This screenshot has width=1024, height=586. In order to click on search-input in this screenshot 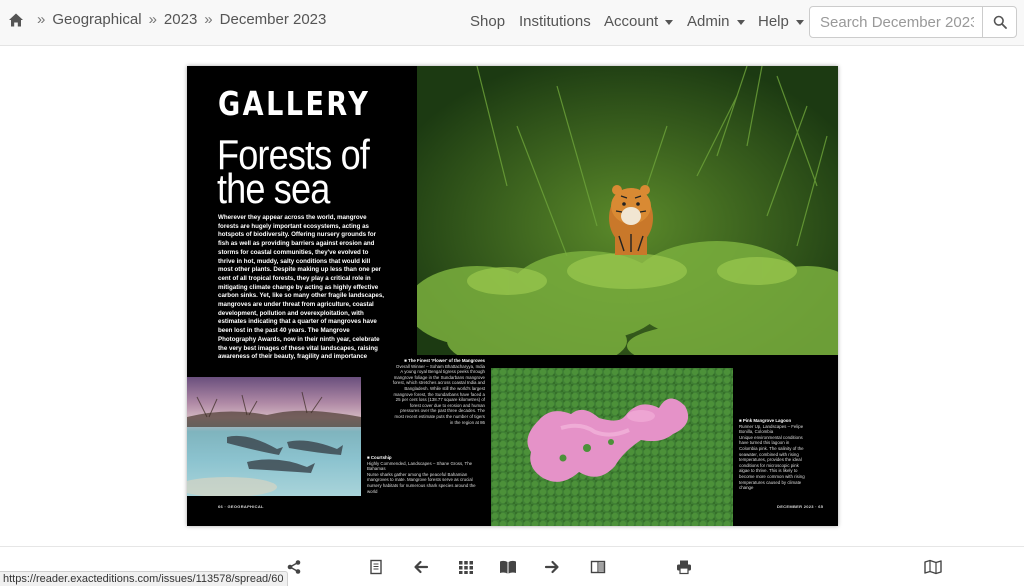, I will do `click(897, 22)`.